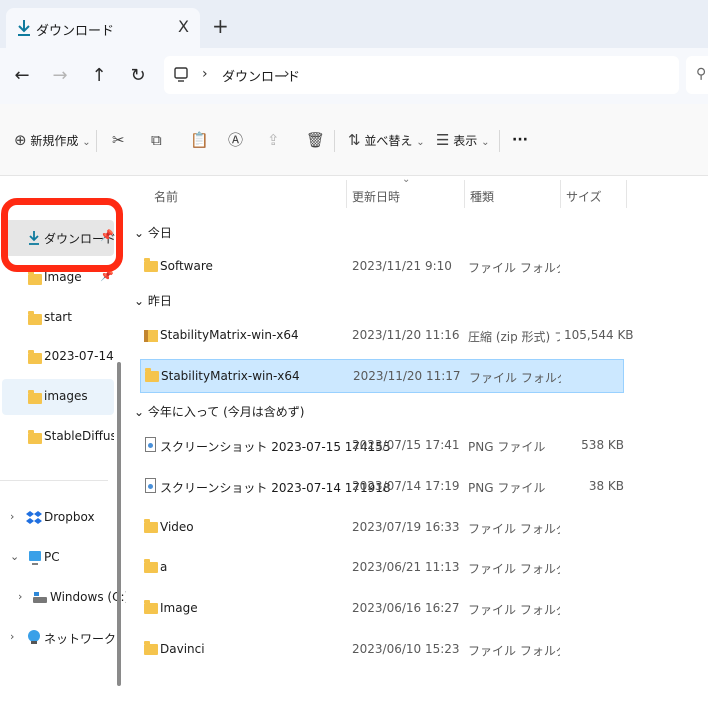 The image size is (708, 708). Describe the element at coordinates (376, 196) in the screenshot. I see `column-header-modified: 更新日時` at that location.